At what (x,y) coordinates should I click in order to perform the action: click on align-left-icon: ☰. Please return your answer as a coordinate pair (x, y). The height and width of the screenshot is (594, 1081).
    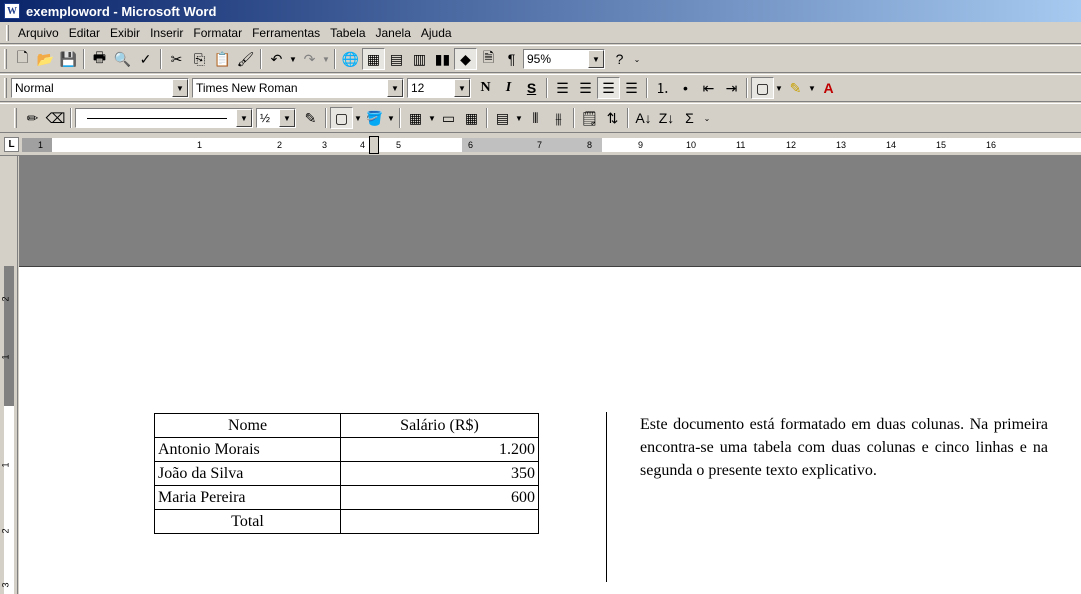
    Looking at the image, I should click on (562, 88).